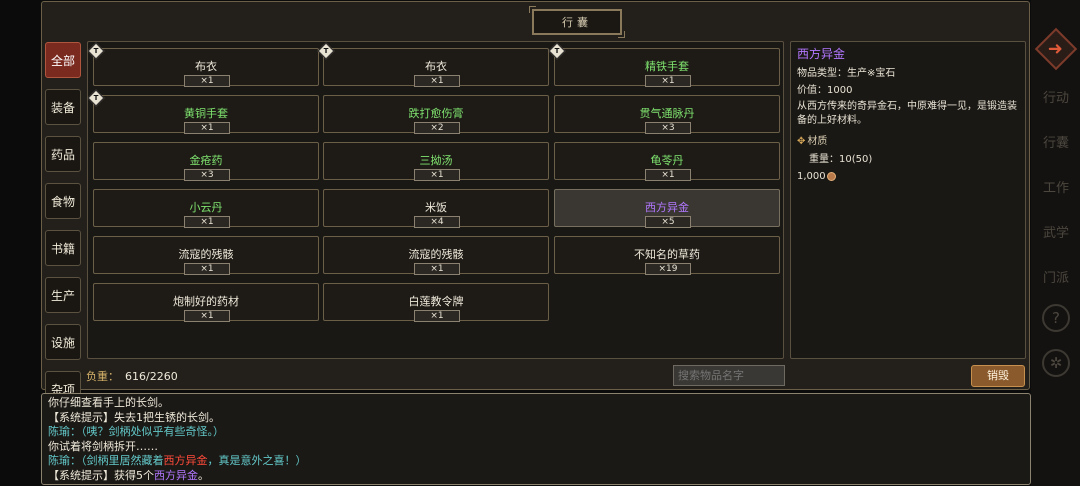  Describe the element at coordinates (1056, 363) in the screenshot. I see `settings-icon: ✲` at that location.